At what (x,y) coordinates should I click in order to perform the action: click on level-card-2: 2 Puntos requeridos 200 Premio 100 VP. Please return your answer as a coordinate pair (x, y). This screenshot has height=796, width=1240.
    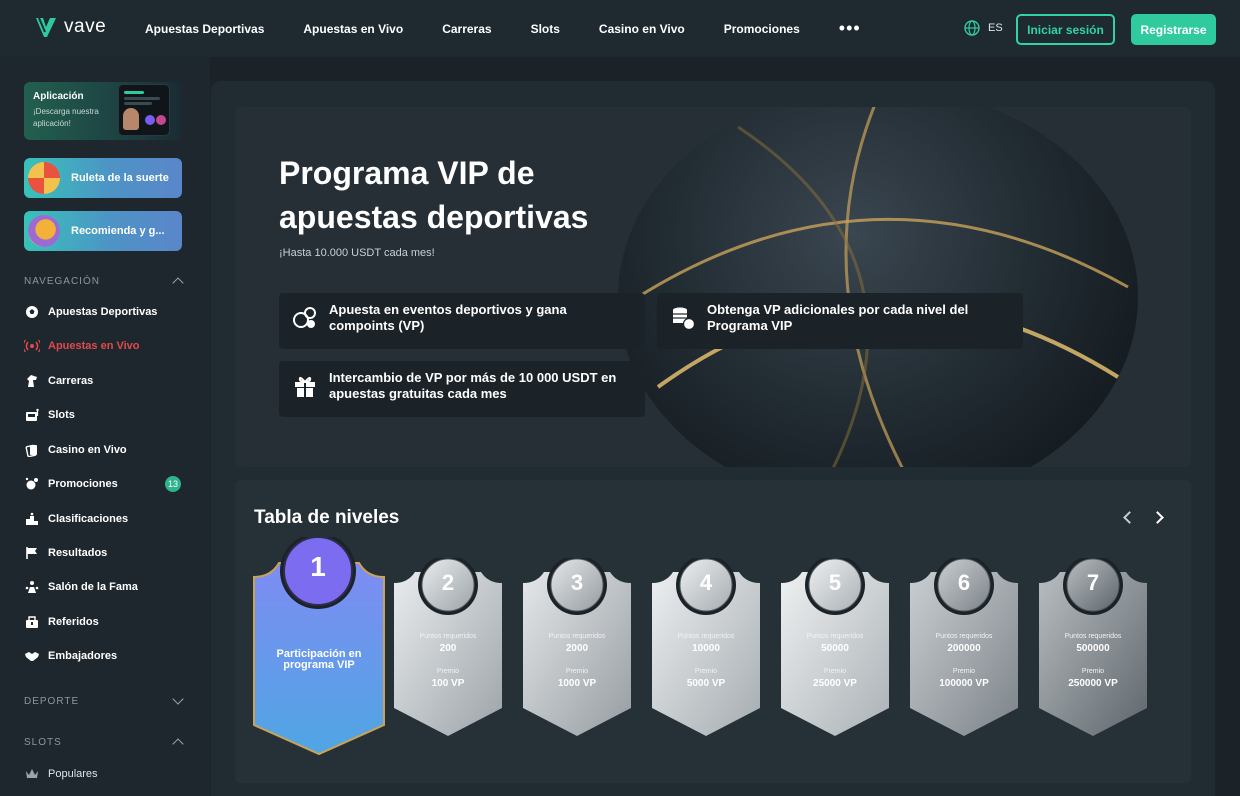
    Looking at the image, I should click on (448, 648).